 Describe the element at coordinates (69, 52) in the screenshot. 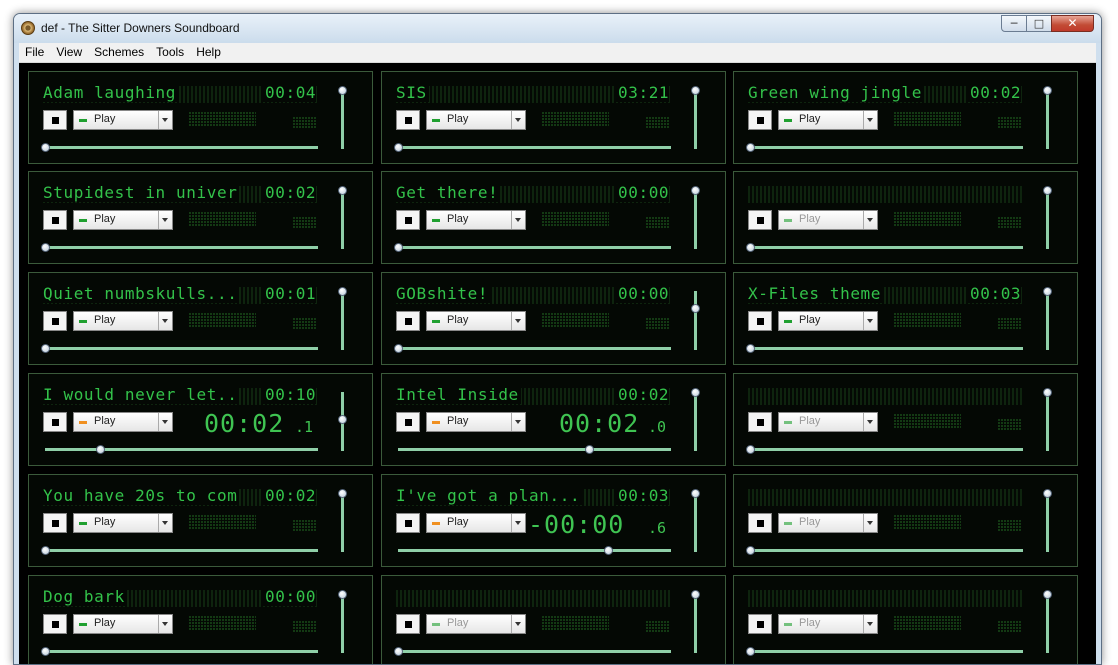

I see `menu-view: View` at that location.